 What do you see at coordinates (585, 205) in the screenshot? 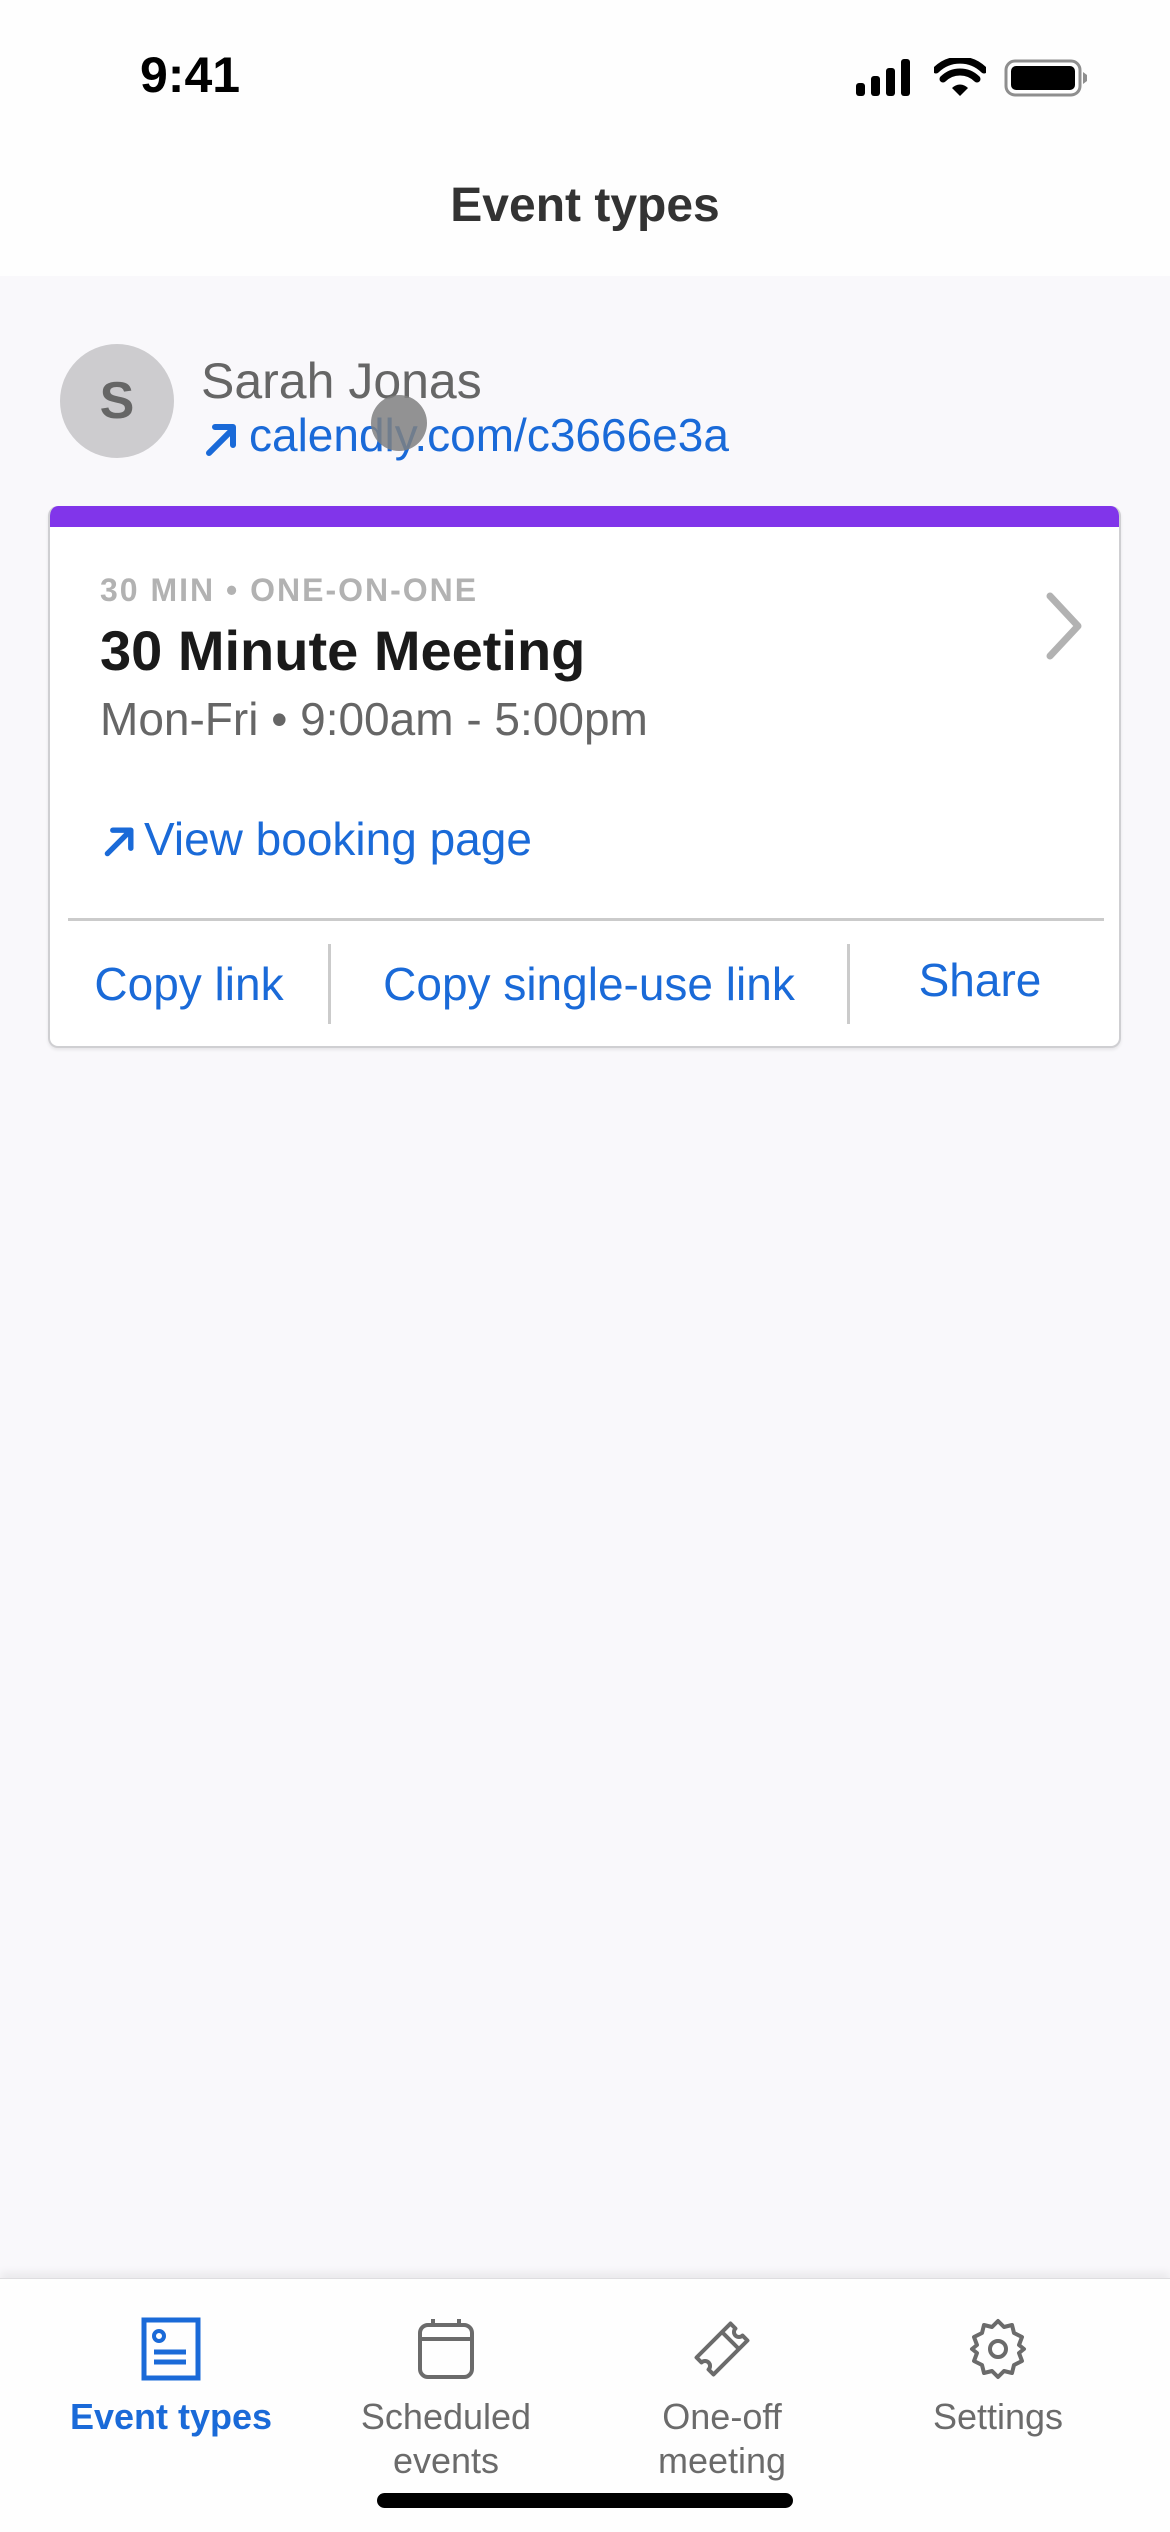
I see `page-title: Event types` at bounding box center [585, 205].